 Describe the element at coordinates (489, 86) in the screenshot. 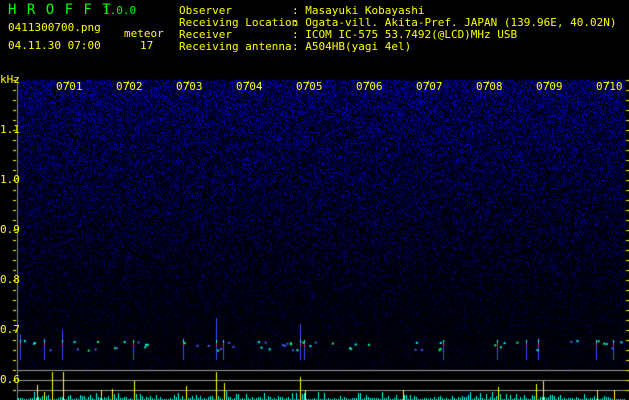

I see `time-label: 0708` at that location.